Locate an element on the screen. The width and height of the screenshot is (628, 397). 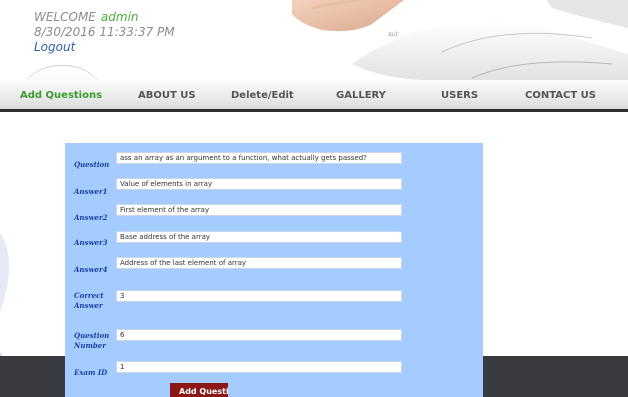
answer3-input is located at coordinates (259, 237).